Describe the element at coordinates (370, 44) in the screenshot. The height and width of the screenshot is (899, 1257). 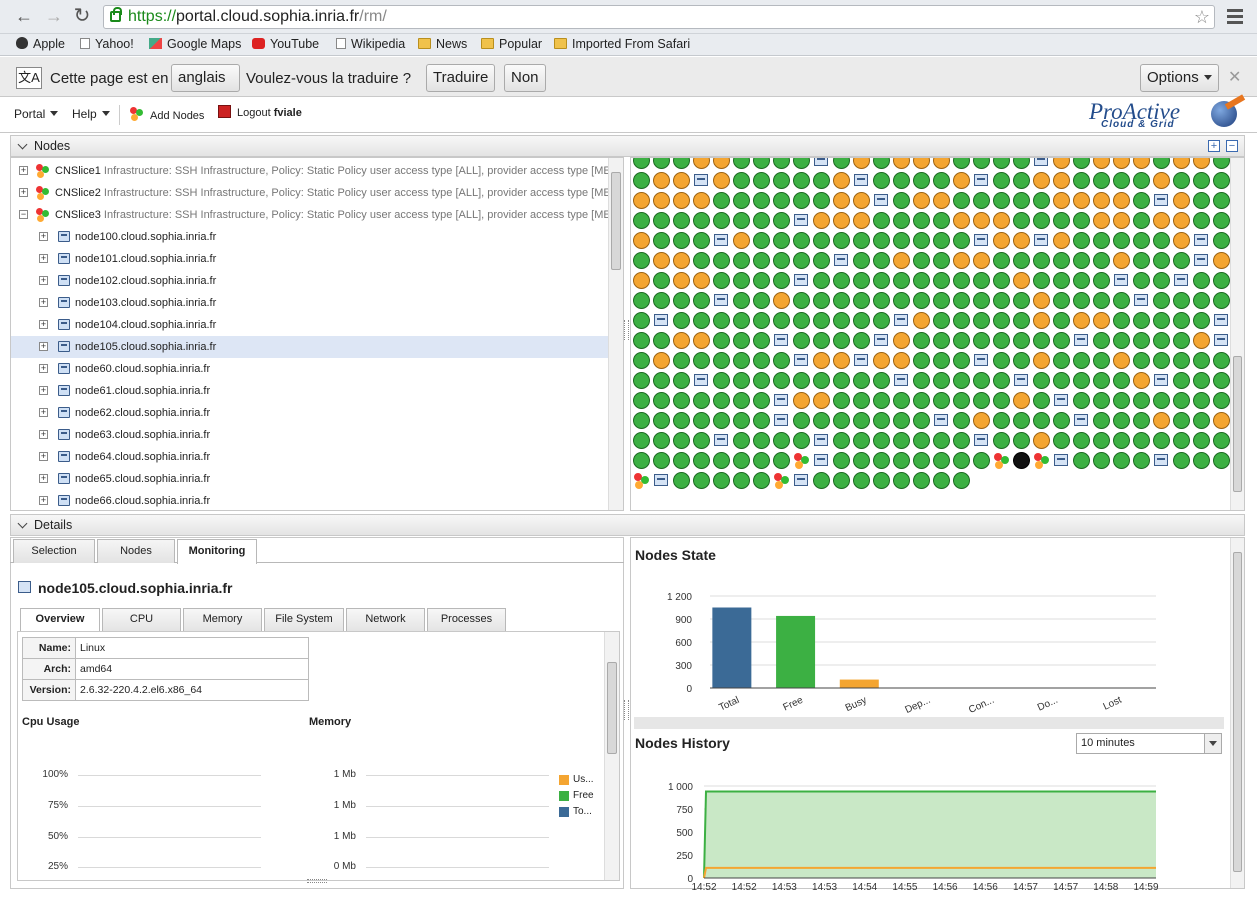
I see `bookmark-wikipedia: Wikipedia` at that location.